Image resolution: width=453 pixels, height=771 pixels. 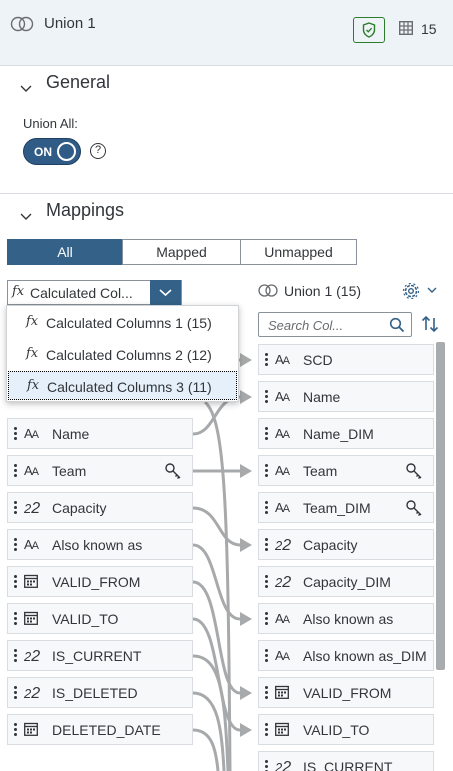 What do you see at coordinates (346, 761) in the screenshot?
I see `target-column-card: 22 IS_CURRENT` at bounding box center [346, 761].